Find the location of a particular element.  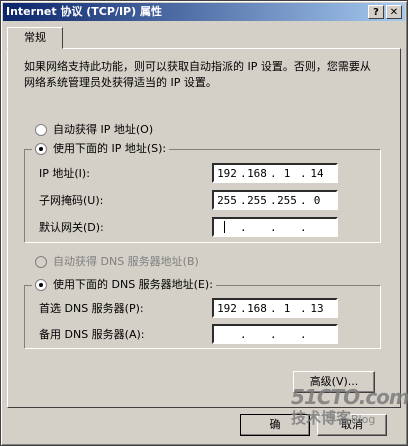

radio-manual-ip-label: 使用下面的 IP 地址(S): is located at coordinates (110, 148).